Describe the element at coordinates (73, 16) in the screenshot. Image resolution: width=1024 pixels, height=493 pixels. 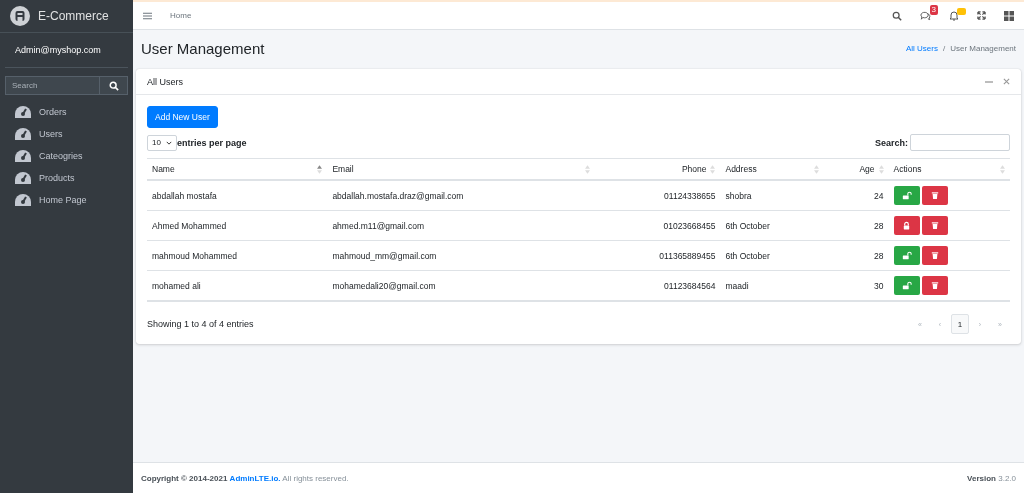
I see `brand-title: E-Commerce` at that location.